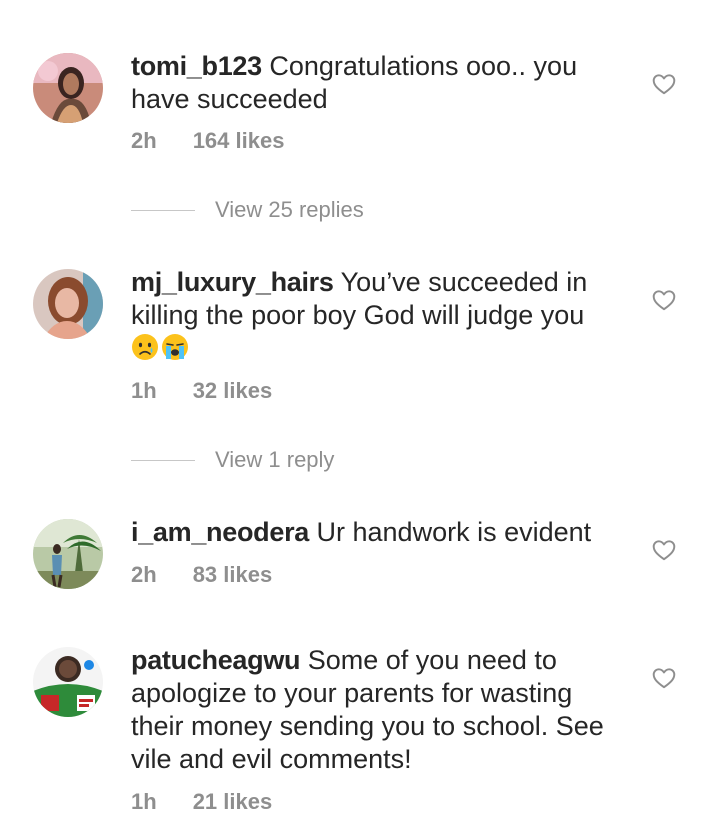 This screenshot has width=720, height=840. Describe the element at coordinates (145, 347) in the screenshot. I see `crying-face-icon` at that location.